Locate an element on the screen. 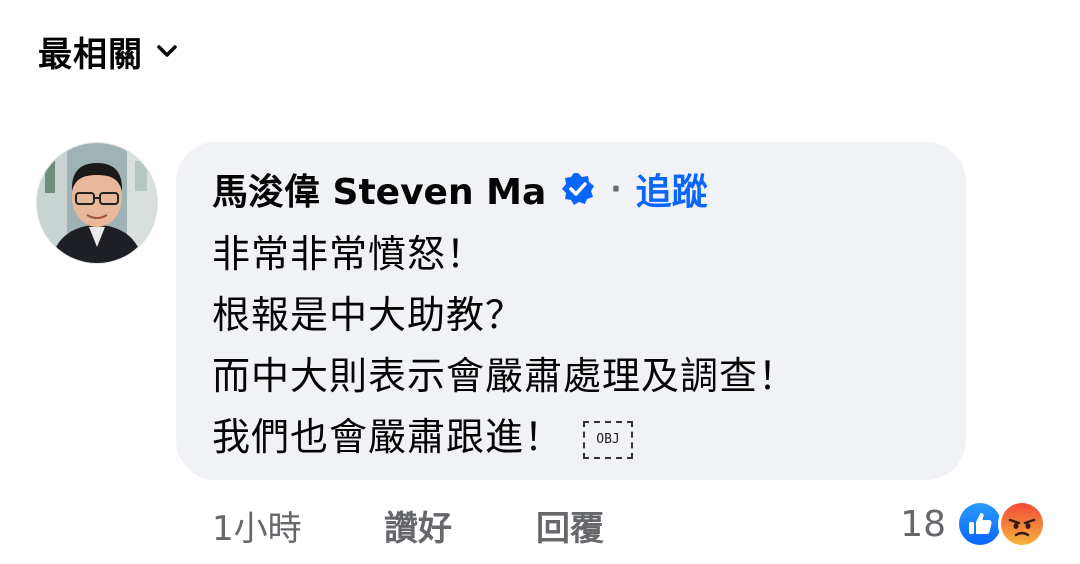  angry-icon is located at coordinates (1022, 524).